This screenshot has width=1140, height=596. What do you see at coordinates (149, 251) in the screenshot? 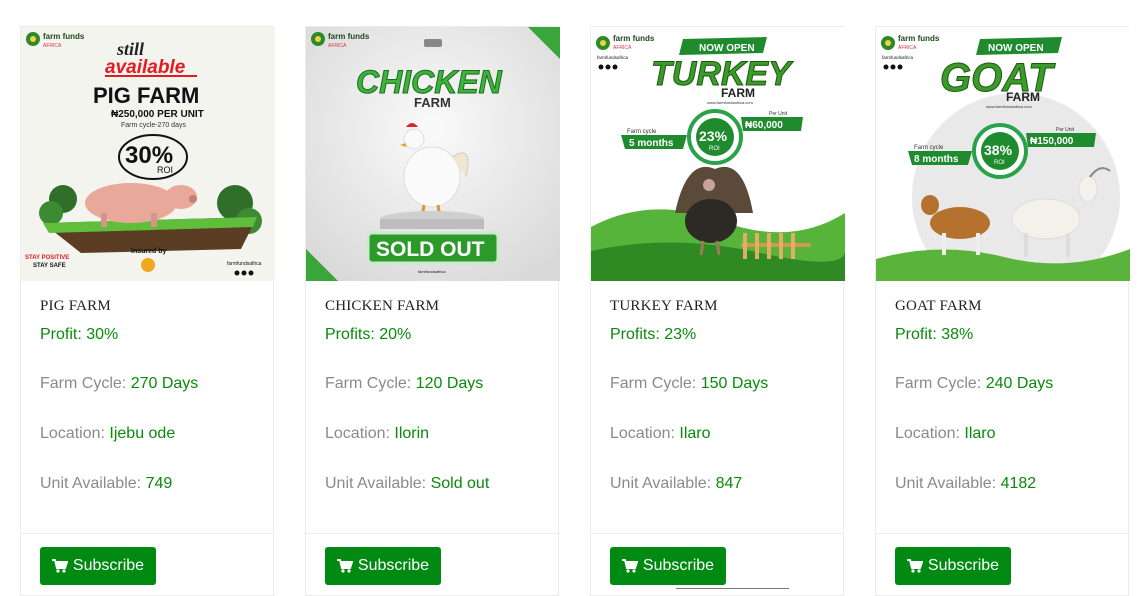
I see `svg-text: Insured by` at bounding box center [149, 251].